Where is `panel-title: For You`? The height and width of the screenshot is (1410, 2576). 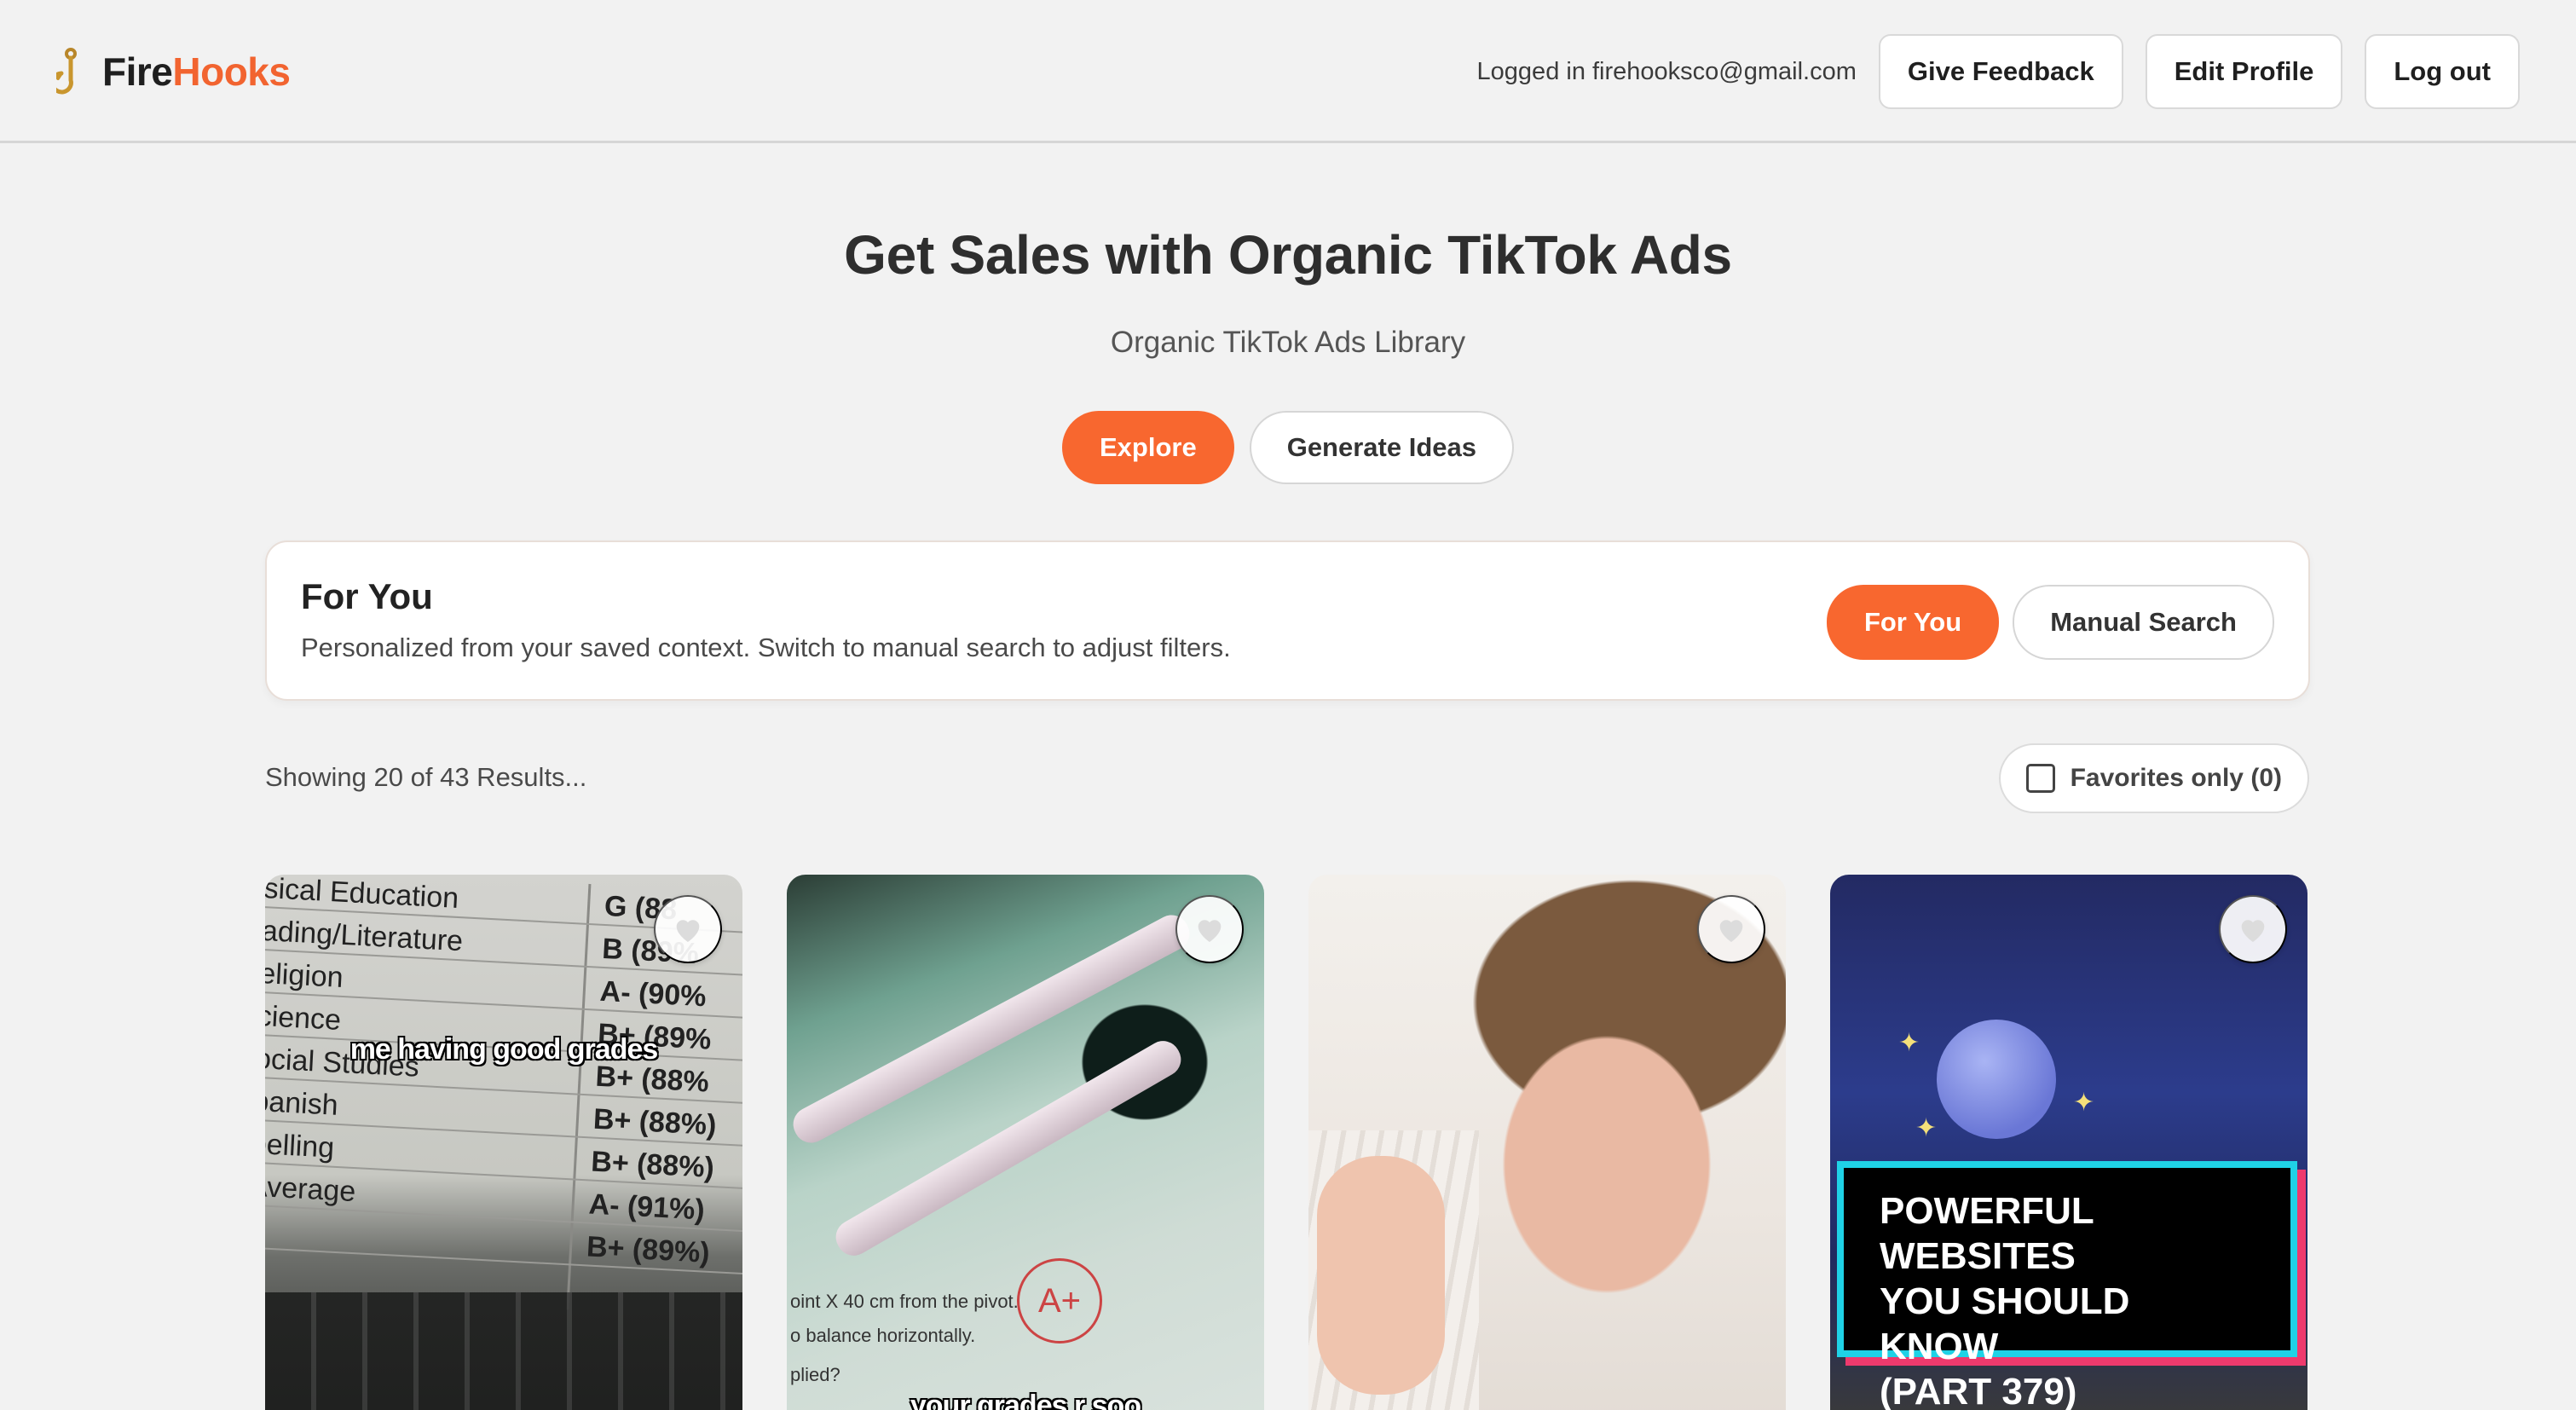 panel-title: For You is located at coordinates (367, 596).